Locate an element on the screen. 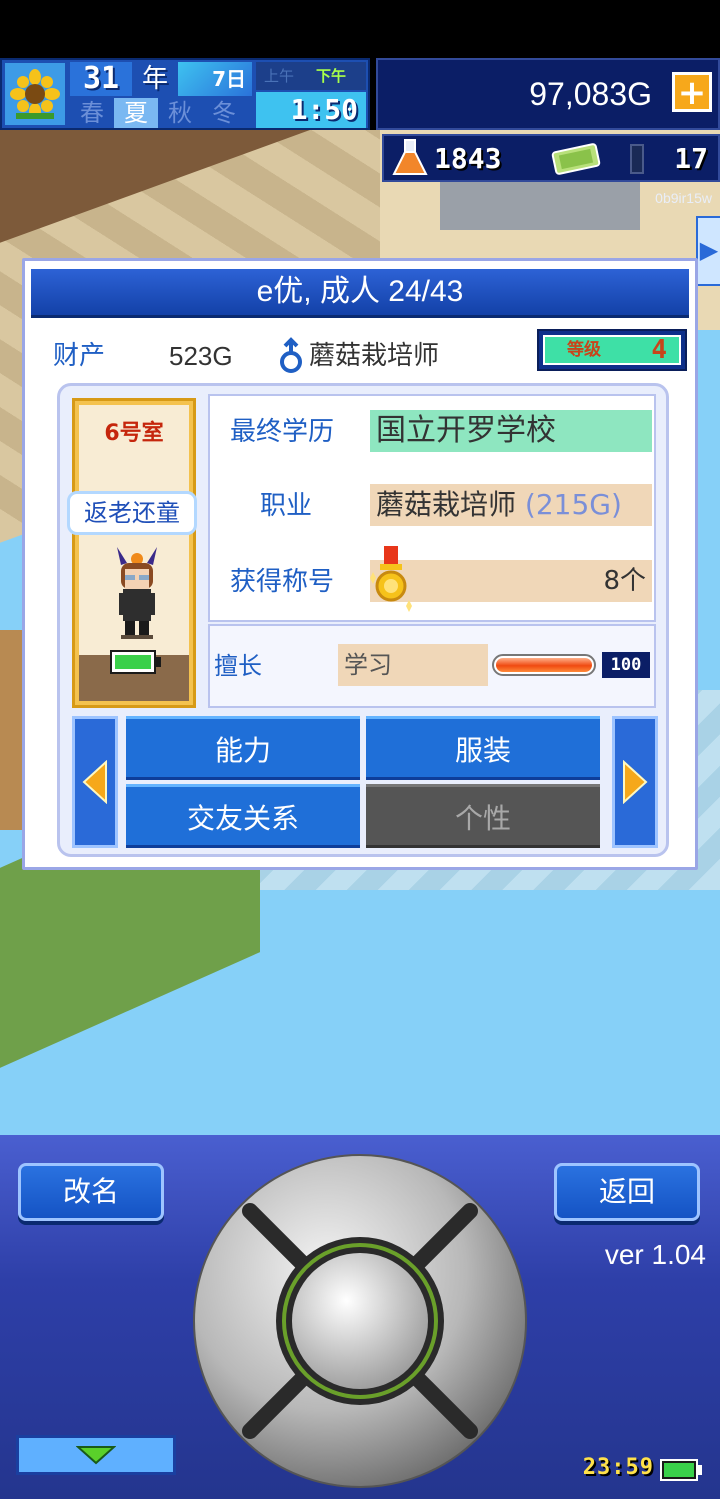  chevron-right-icon is located at coordinates (635, 782).